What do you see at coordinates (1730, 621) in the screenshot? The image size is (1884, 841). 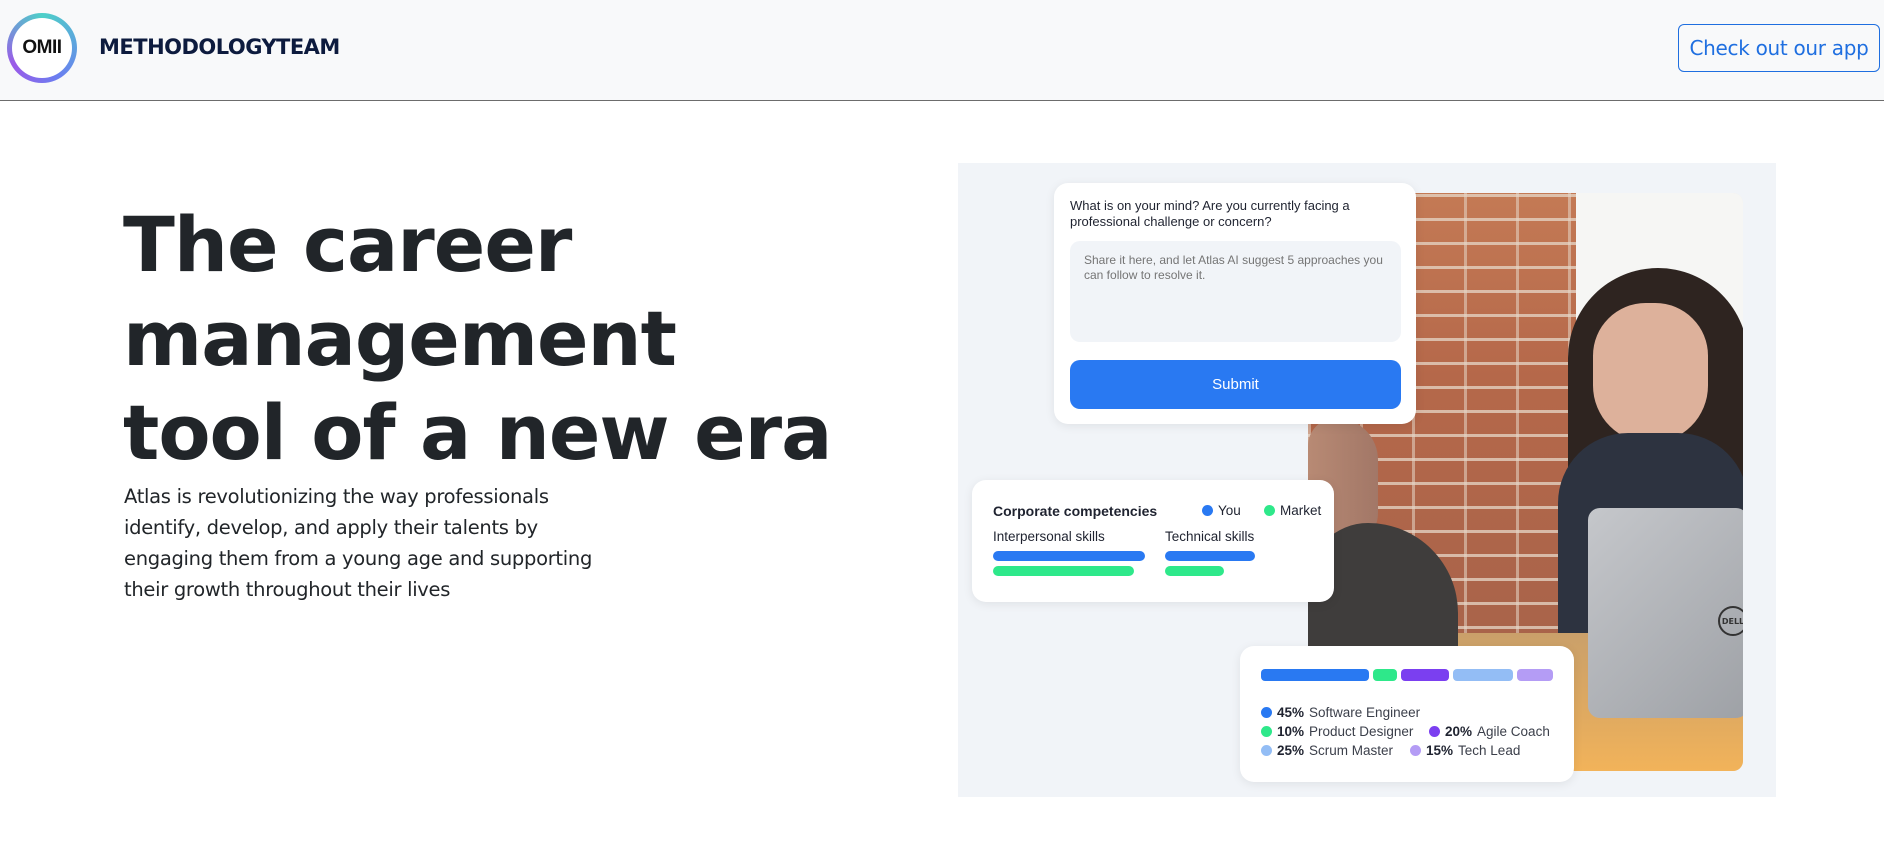 I see `laptop-logo: DELL` at bounding box center [1730, 621].